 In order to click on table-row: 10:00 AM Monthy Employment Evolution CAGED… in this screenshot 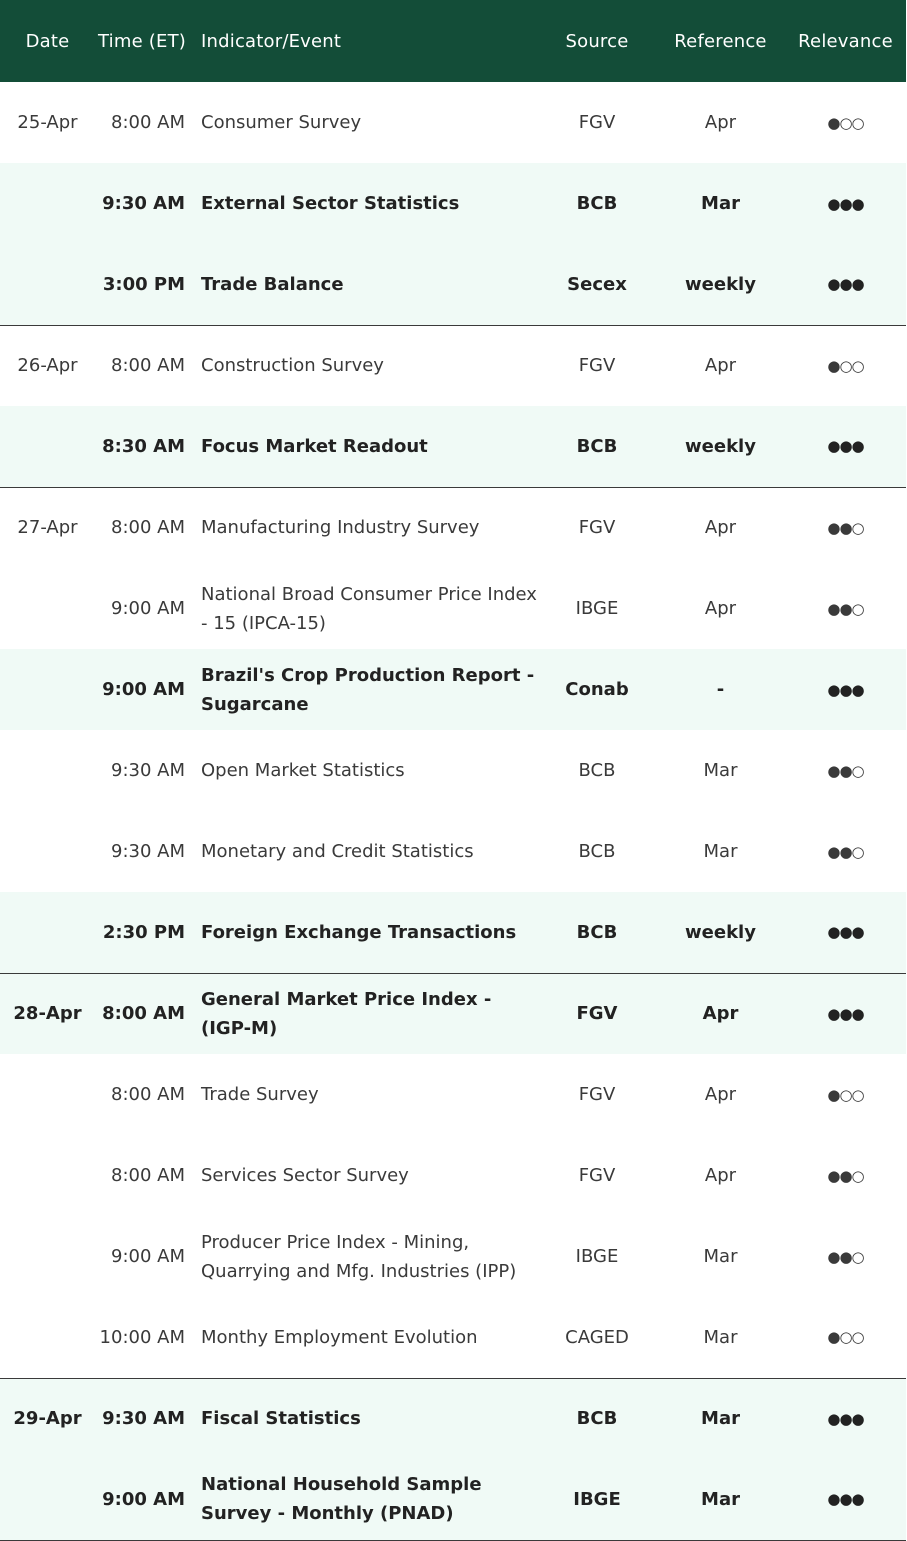, I will do `click(453, 1337)`.